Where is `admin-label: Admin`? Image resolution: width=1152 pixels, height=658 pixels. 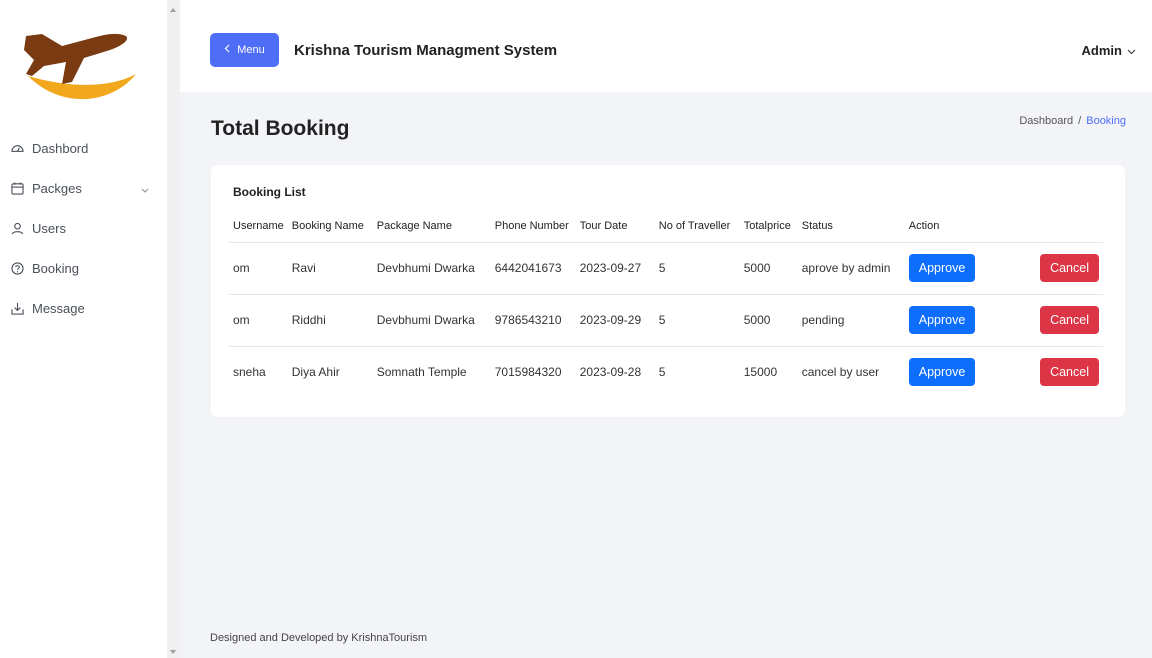
admin-label: Admin is located at coordinates (1101, 50).